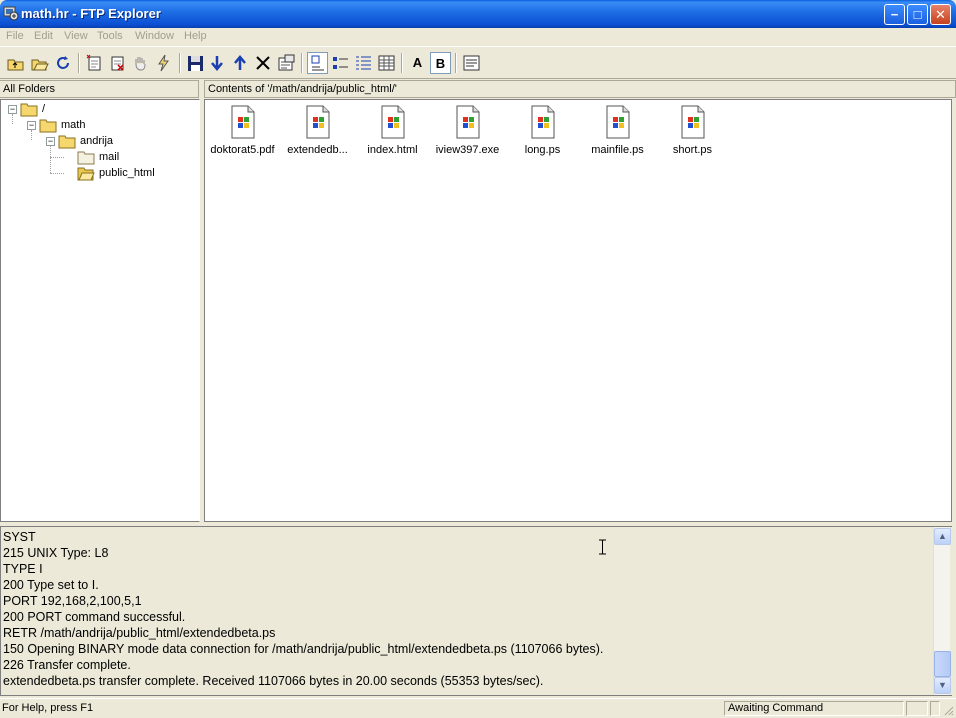  I want to click on large-icons-view-button, so click(317, 63).